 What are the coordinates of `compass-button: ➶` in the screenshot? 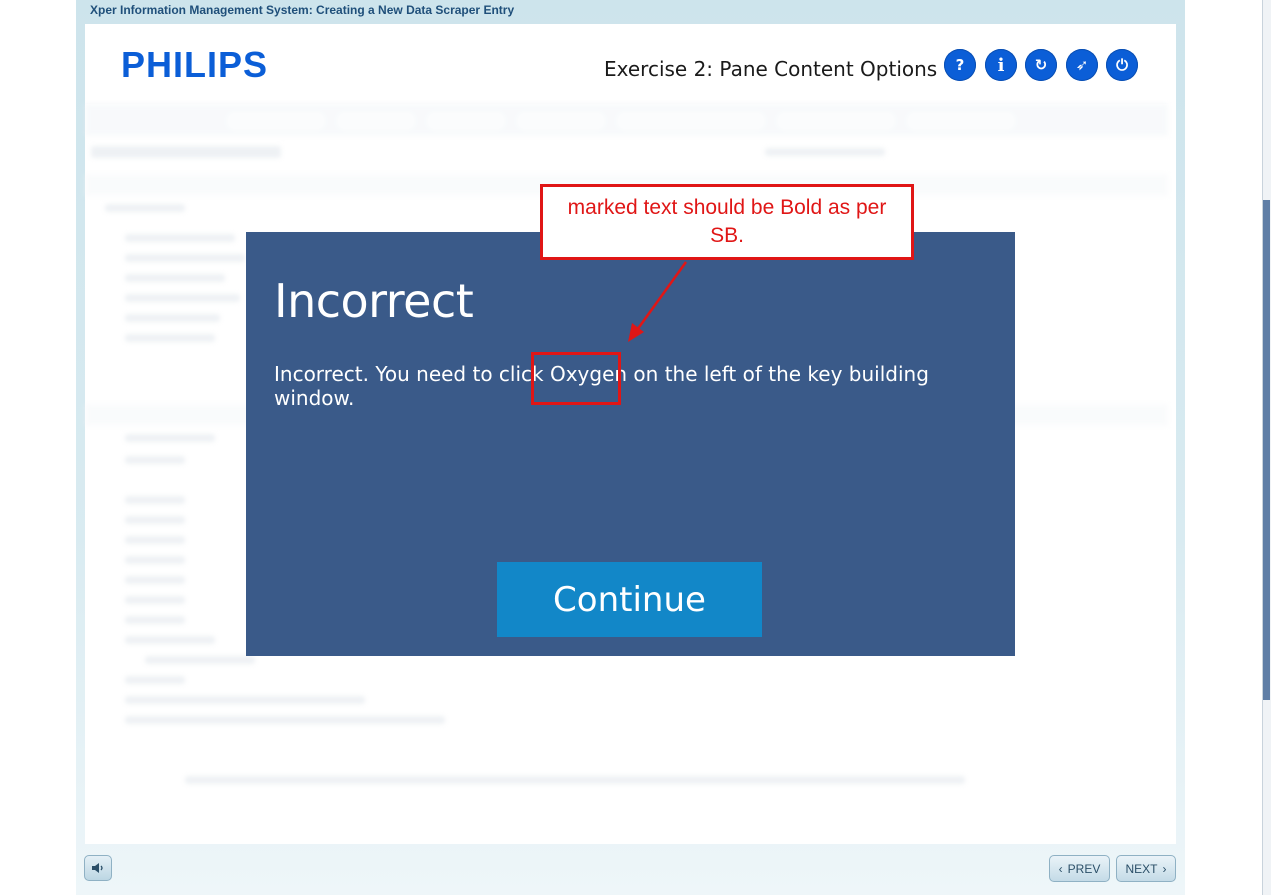 It's located at (1082, 65).